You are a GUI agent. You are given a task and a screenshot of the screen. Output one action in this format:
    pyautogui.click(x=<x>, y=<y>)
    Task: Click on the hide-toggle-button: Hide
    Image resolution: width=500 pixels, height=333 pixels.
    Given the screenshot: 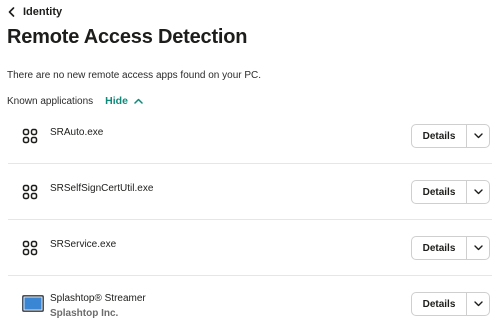 What is the action you would take?
    pyautogui.click(x=124, y=101)
    